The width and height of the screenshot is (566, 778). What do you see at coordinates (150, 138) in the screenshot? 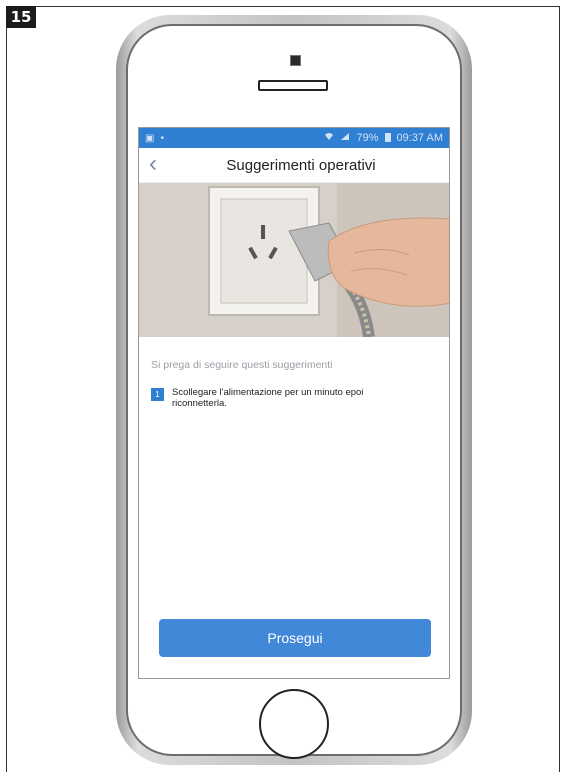
I see `gallery-icon: ▣` at bounding box center [150, 138].